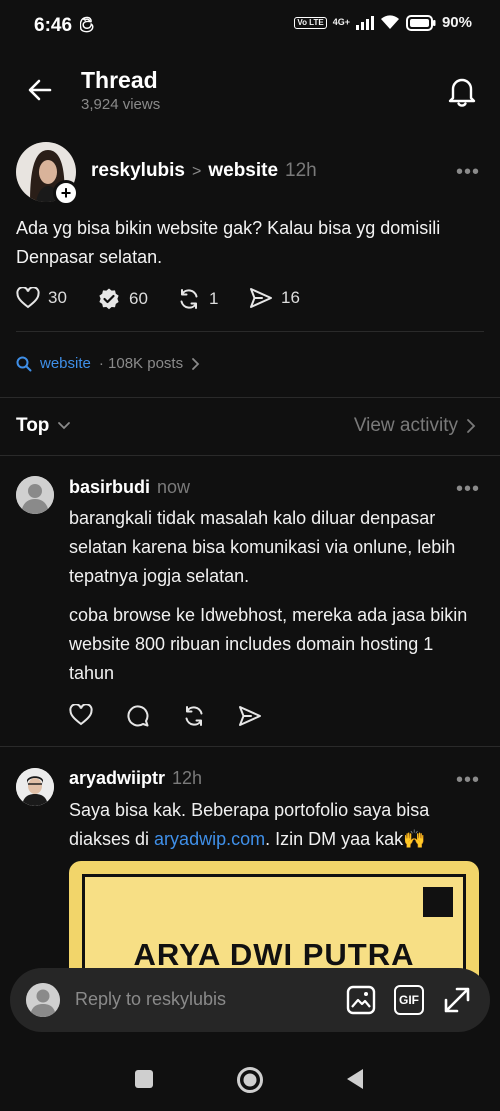  Describe the element at coordinates (341, 22) in the screenshot. I see `network-type: 4G+` at that location.